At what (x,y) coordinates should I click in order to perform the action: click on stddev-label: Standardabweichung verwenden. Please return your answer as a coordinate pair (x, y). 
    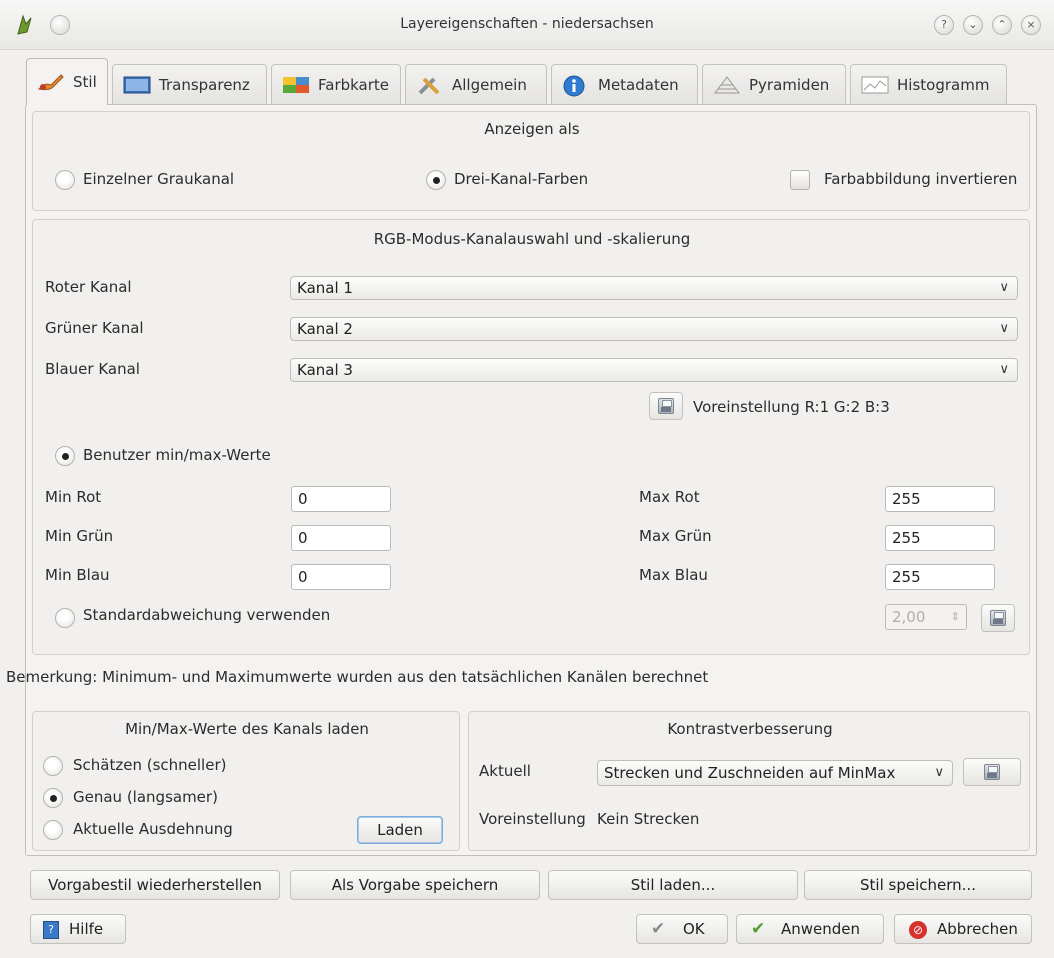
    Looking at the image, I should click on (207, 615).